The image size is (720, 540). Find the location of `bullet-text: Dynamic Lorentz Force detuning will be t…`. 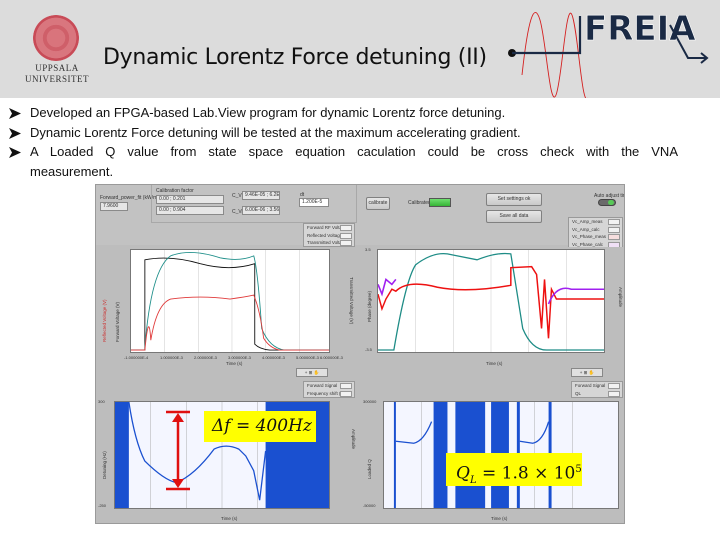

bullet-text: Dynamic Lorentz Force detuning will be t… is located at coordinates (275, 132).